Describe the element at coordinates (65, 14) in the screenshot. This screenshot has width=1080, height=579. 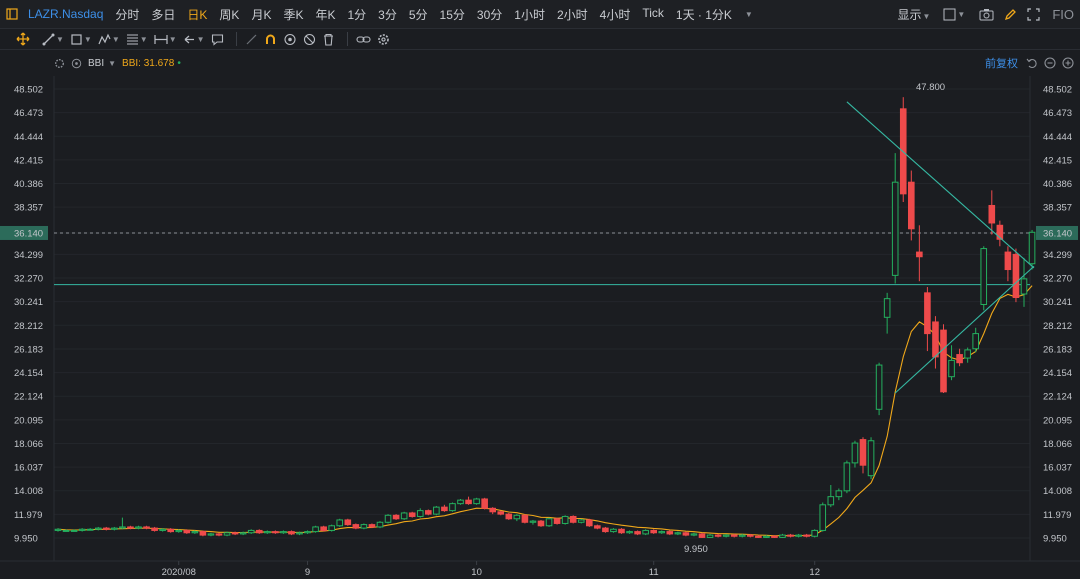
I see `symbol-label: LAZR.Nasdaq` at that location.